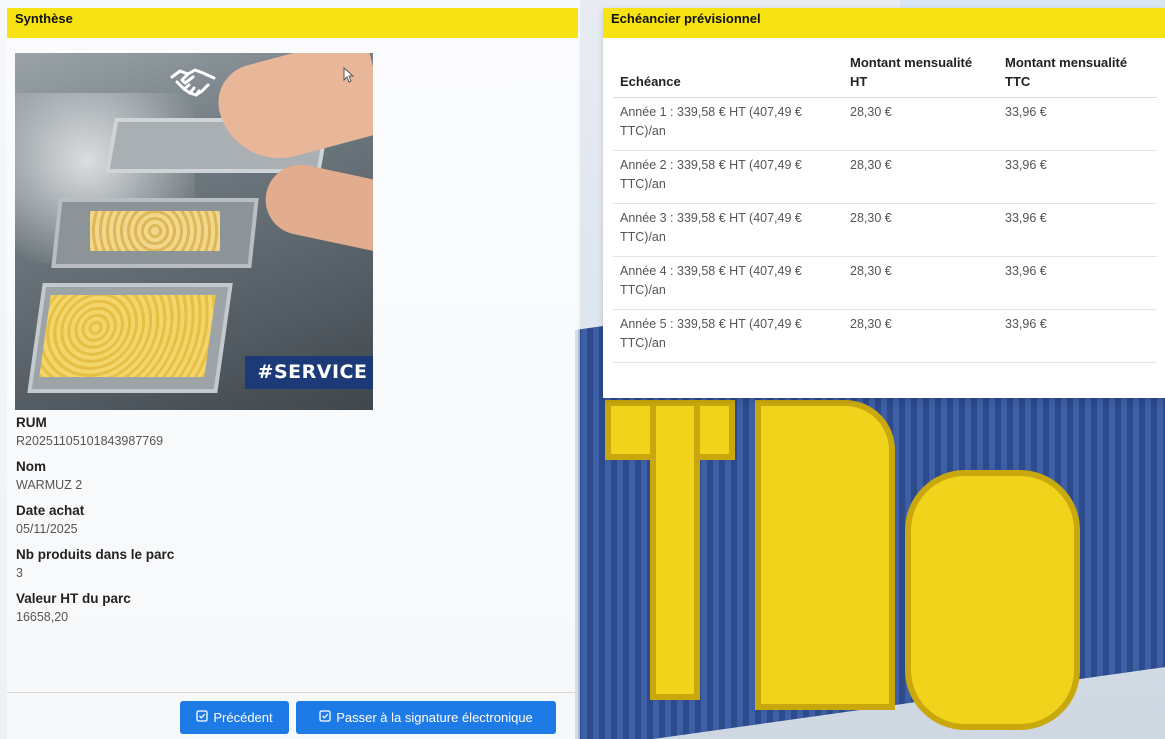 The height and width of the screenshot is (739, 1165). Describe the element at coordinates (728, 336) in the screenshot. I see `table-cell: Année 5 : 339,58 € HT (407,49 € TTC)/an` at that location.